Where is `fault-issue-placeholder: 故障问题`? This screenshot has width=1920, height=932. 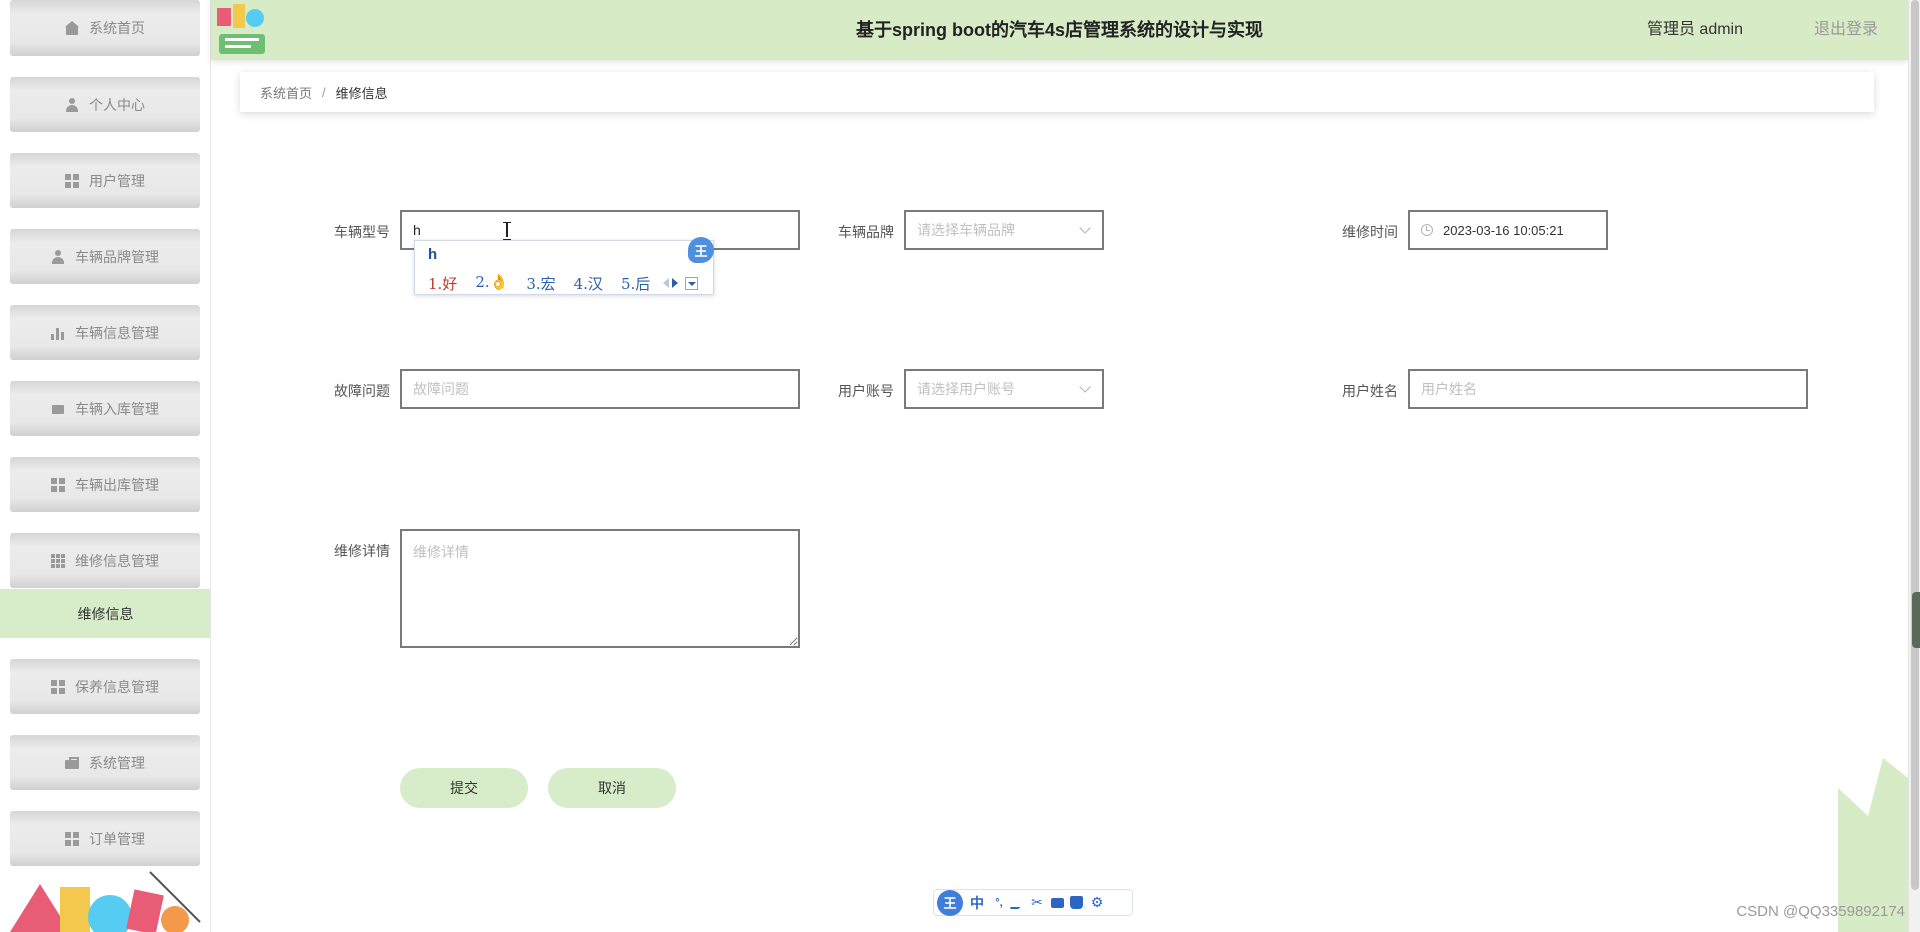 fault-issue-placeholder: 故障问题 is located at coordinates (441, 389).